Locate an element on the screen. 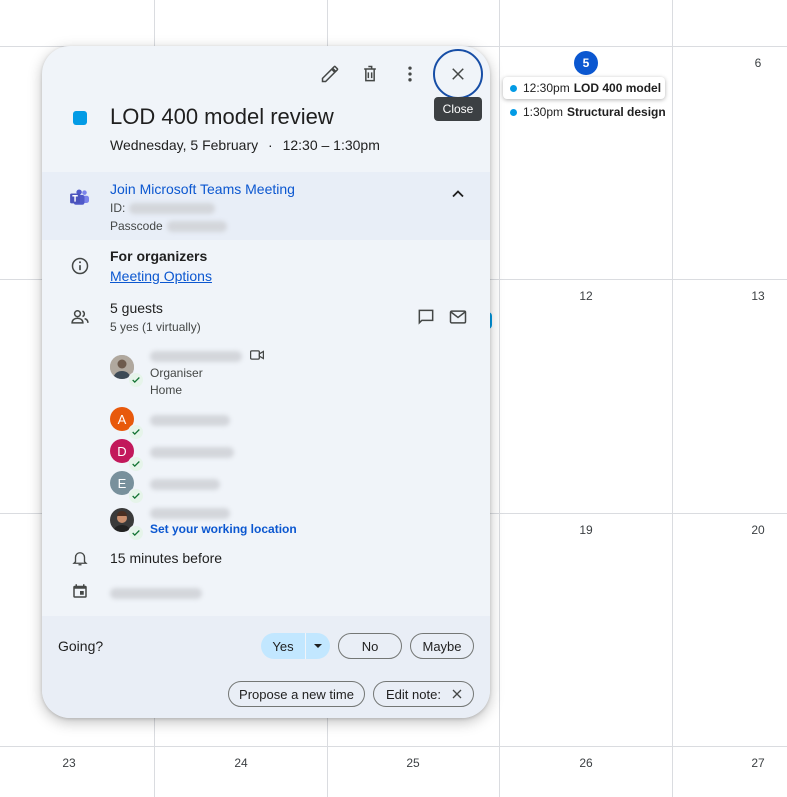  edit-event-button is located at coordinates (330, 74).